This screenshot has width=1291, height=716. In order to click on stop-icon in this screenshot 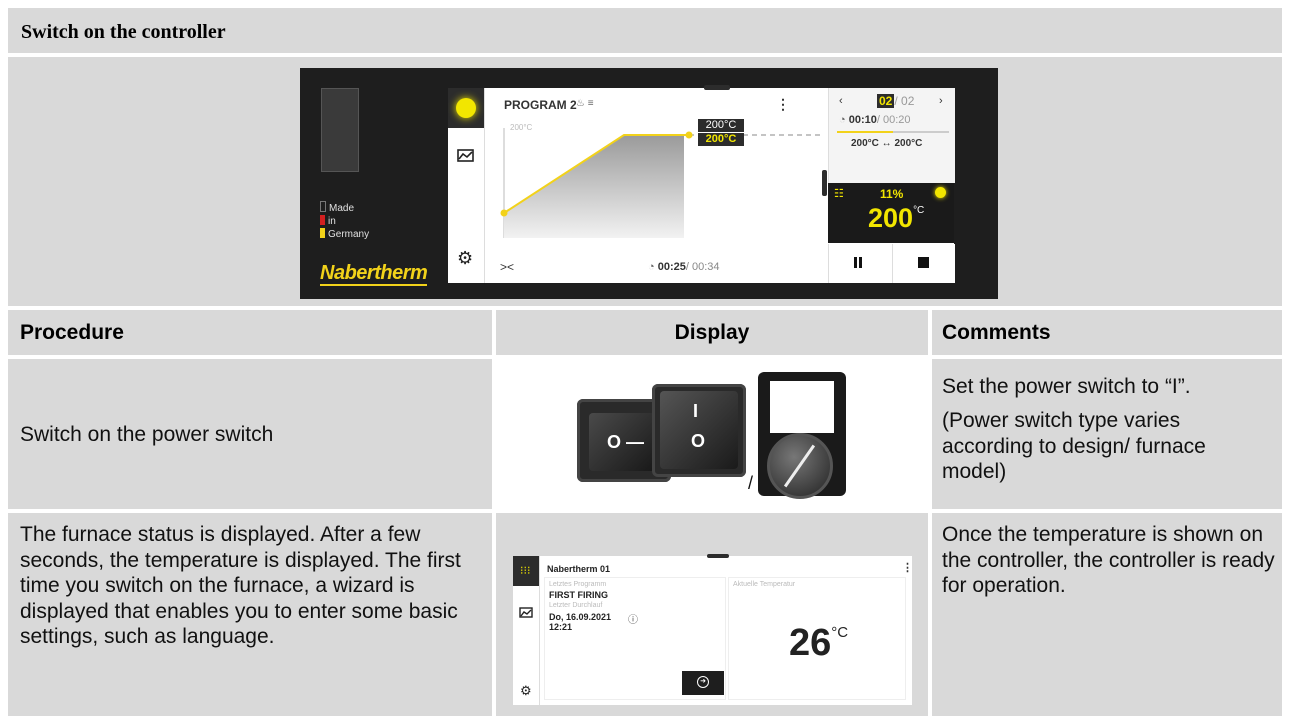, I will do `click(923, 262)`.